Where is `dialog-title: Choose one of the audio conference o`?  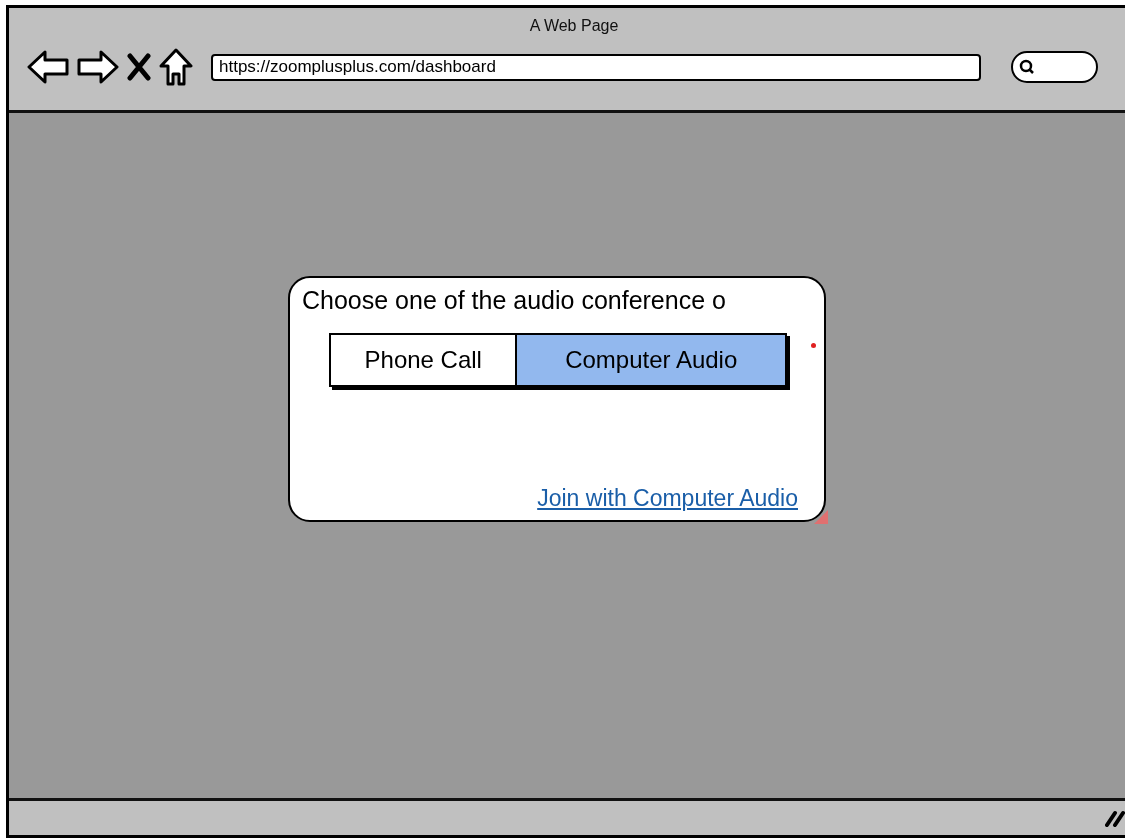
dialog-title: Choose one of the audio conference o is located at coordinates (514, 300).